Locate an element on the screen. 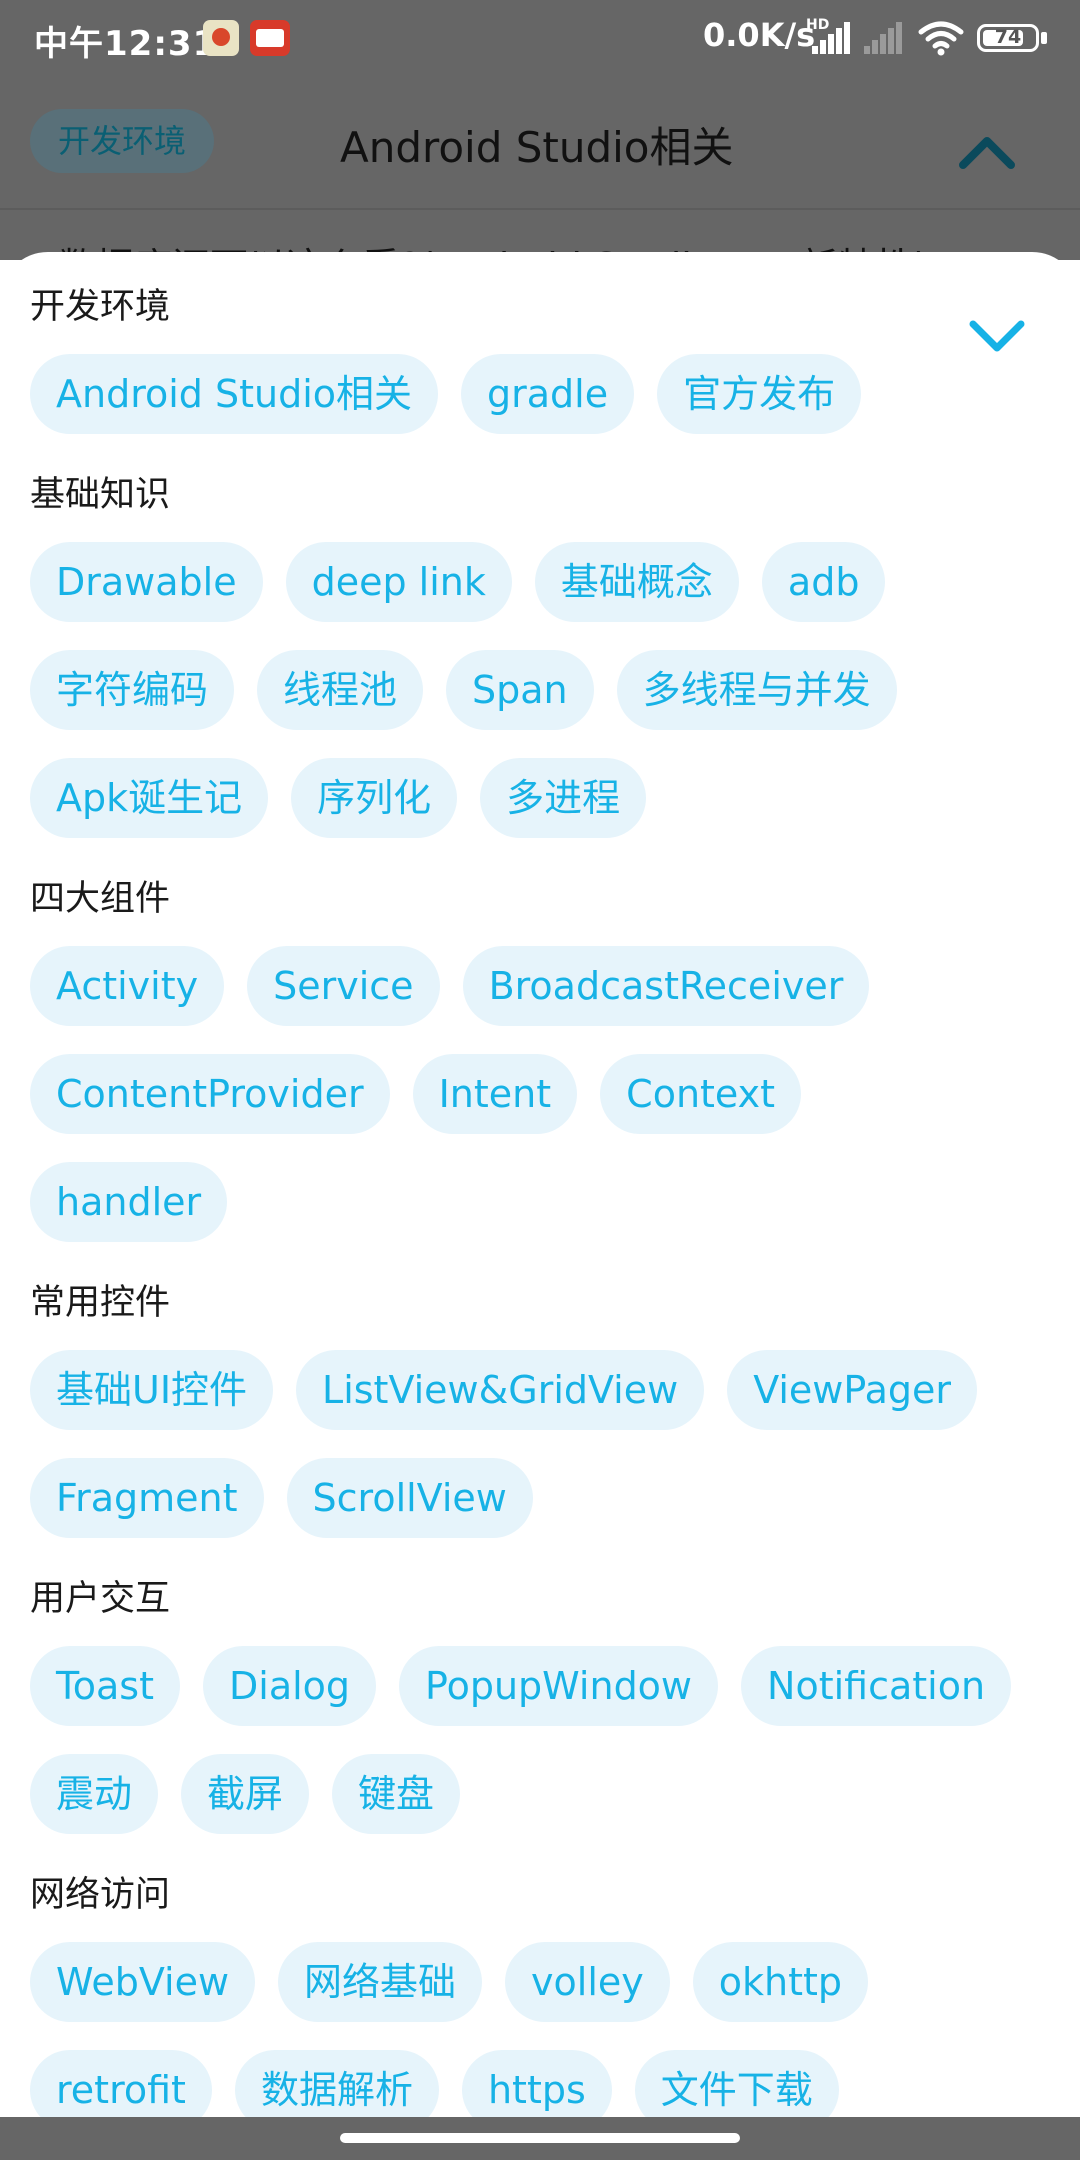 The width and height of the screenshot is (1080, 2160). navigation-bar is located at coordinates (540, 2138).